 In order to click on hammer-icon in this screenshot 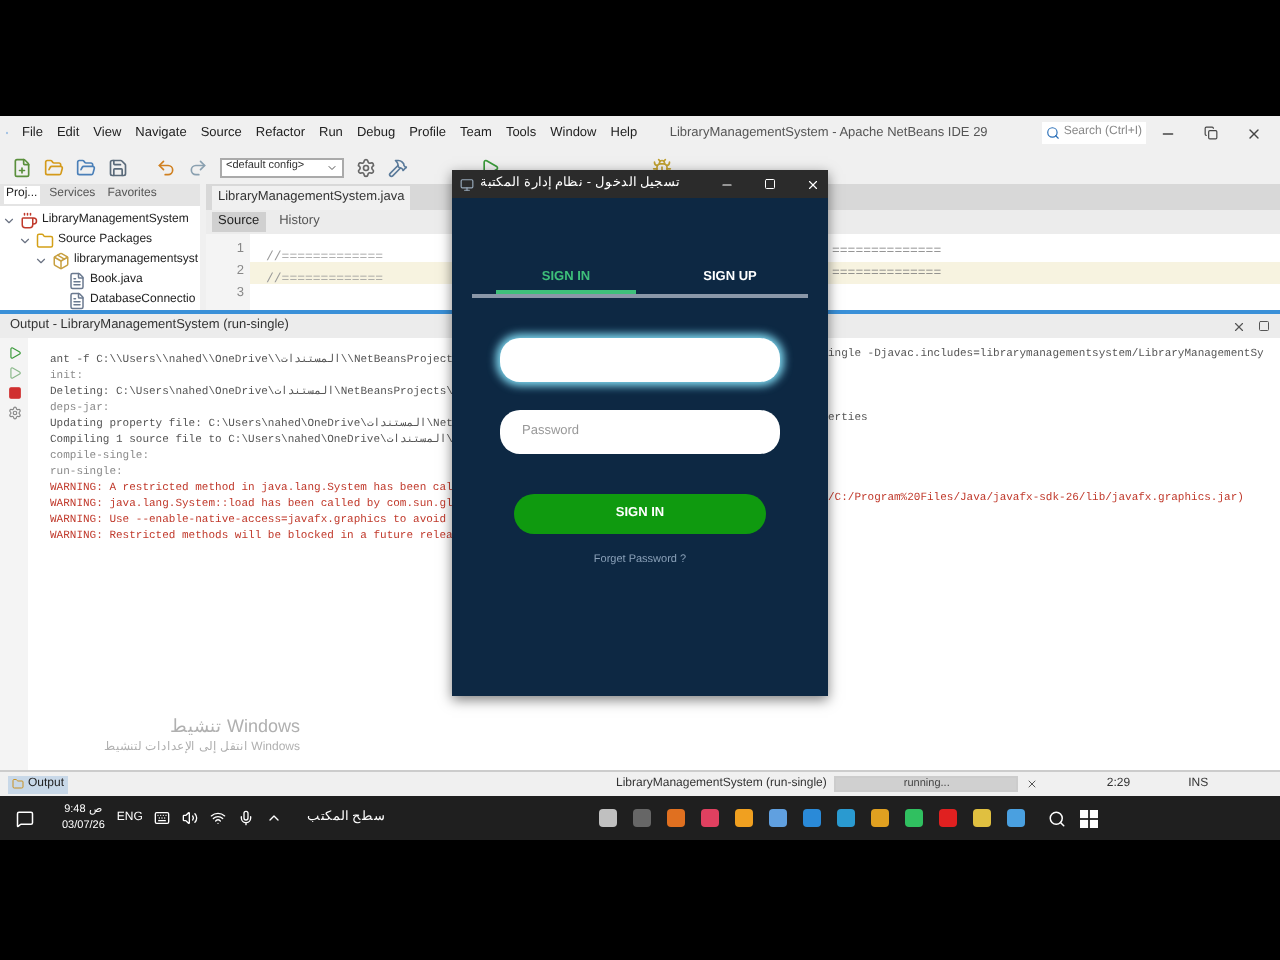, I will do `click(398, 167)`.